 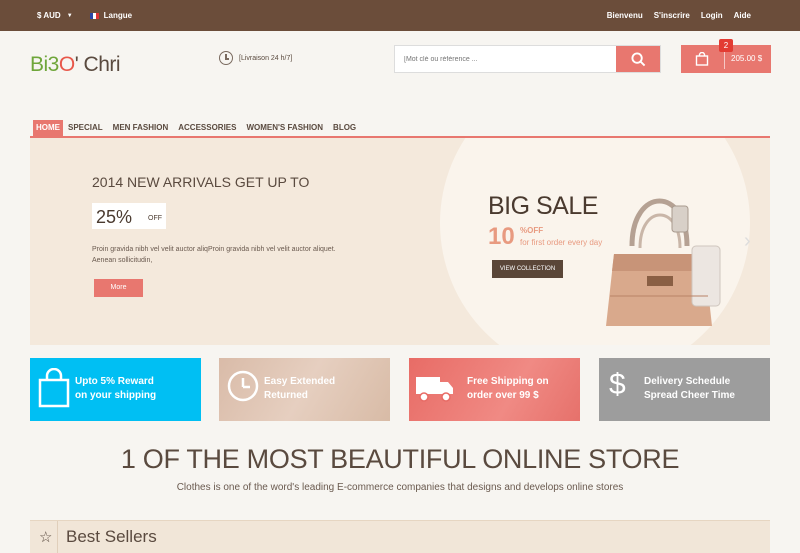 What do you see at coordinates (501, 236) in the screenshot?
I see `sale-percent: 10` at bounding box center [501, 236].